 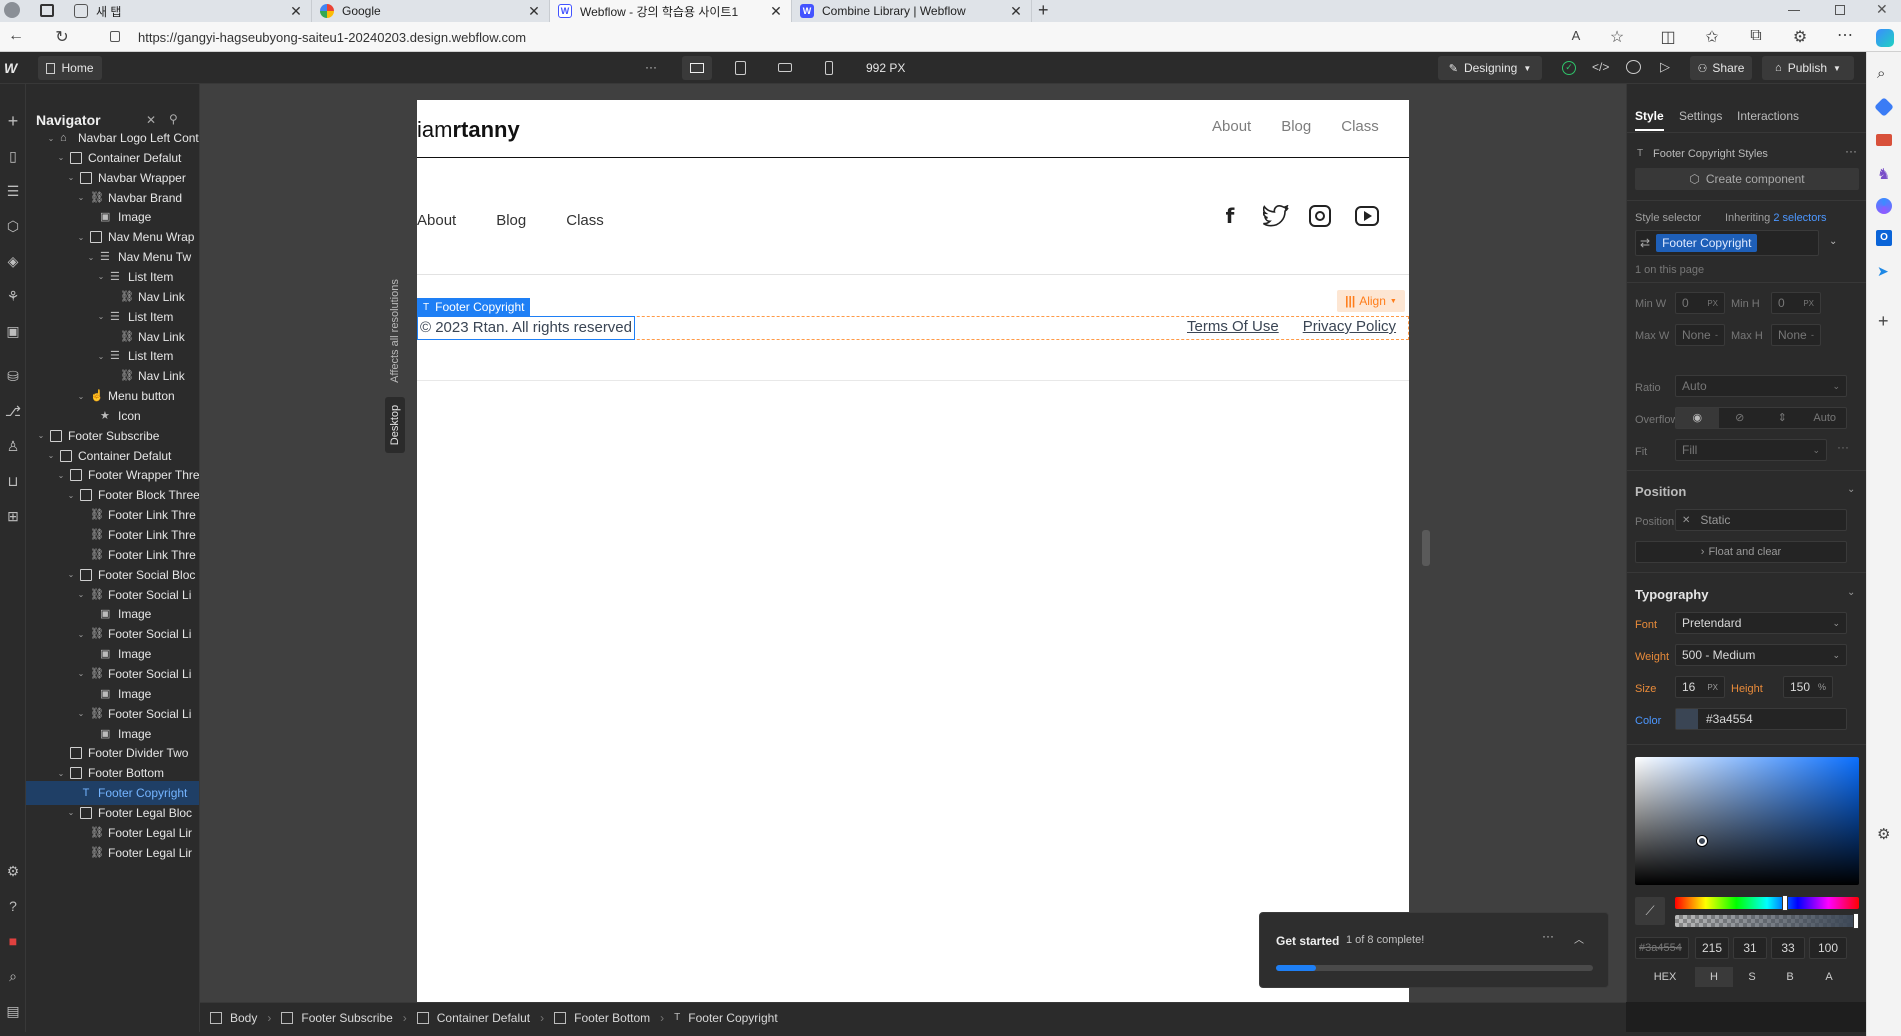 What do you see at coordinates (1633, 67) in the screenshot?
I see `comments-icon` at bounding box center [1633, 67].